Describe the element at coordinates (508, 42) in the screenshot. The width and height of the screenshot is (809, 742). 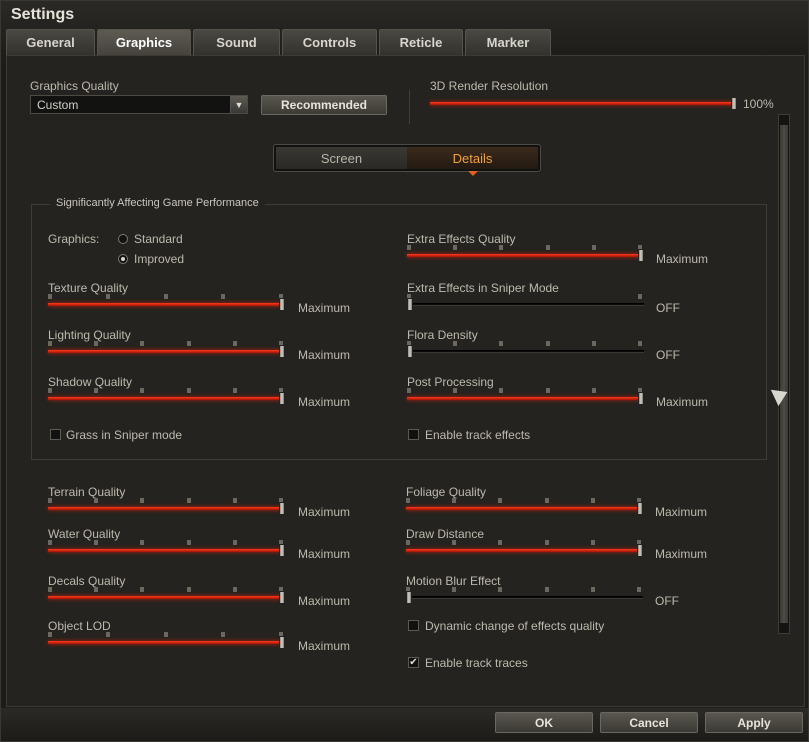
I see `tab-marker: Marker` at that location.